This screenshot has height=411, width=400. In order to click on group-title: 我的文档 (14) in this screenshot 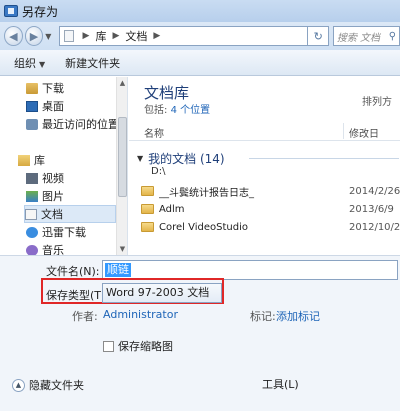, I will do `click(186, 159)`.